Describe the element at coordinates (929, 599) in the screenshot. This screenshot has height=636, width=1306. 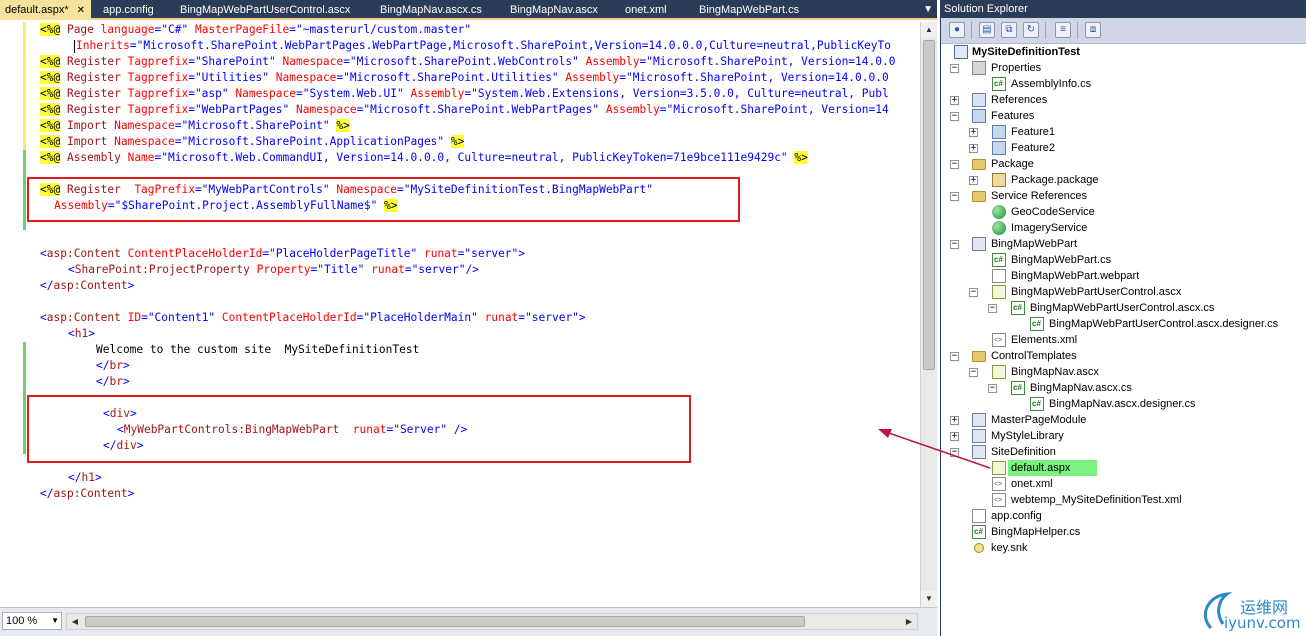
I see `scroll-down-icon: ▼` at that location.